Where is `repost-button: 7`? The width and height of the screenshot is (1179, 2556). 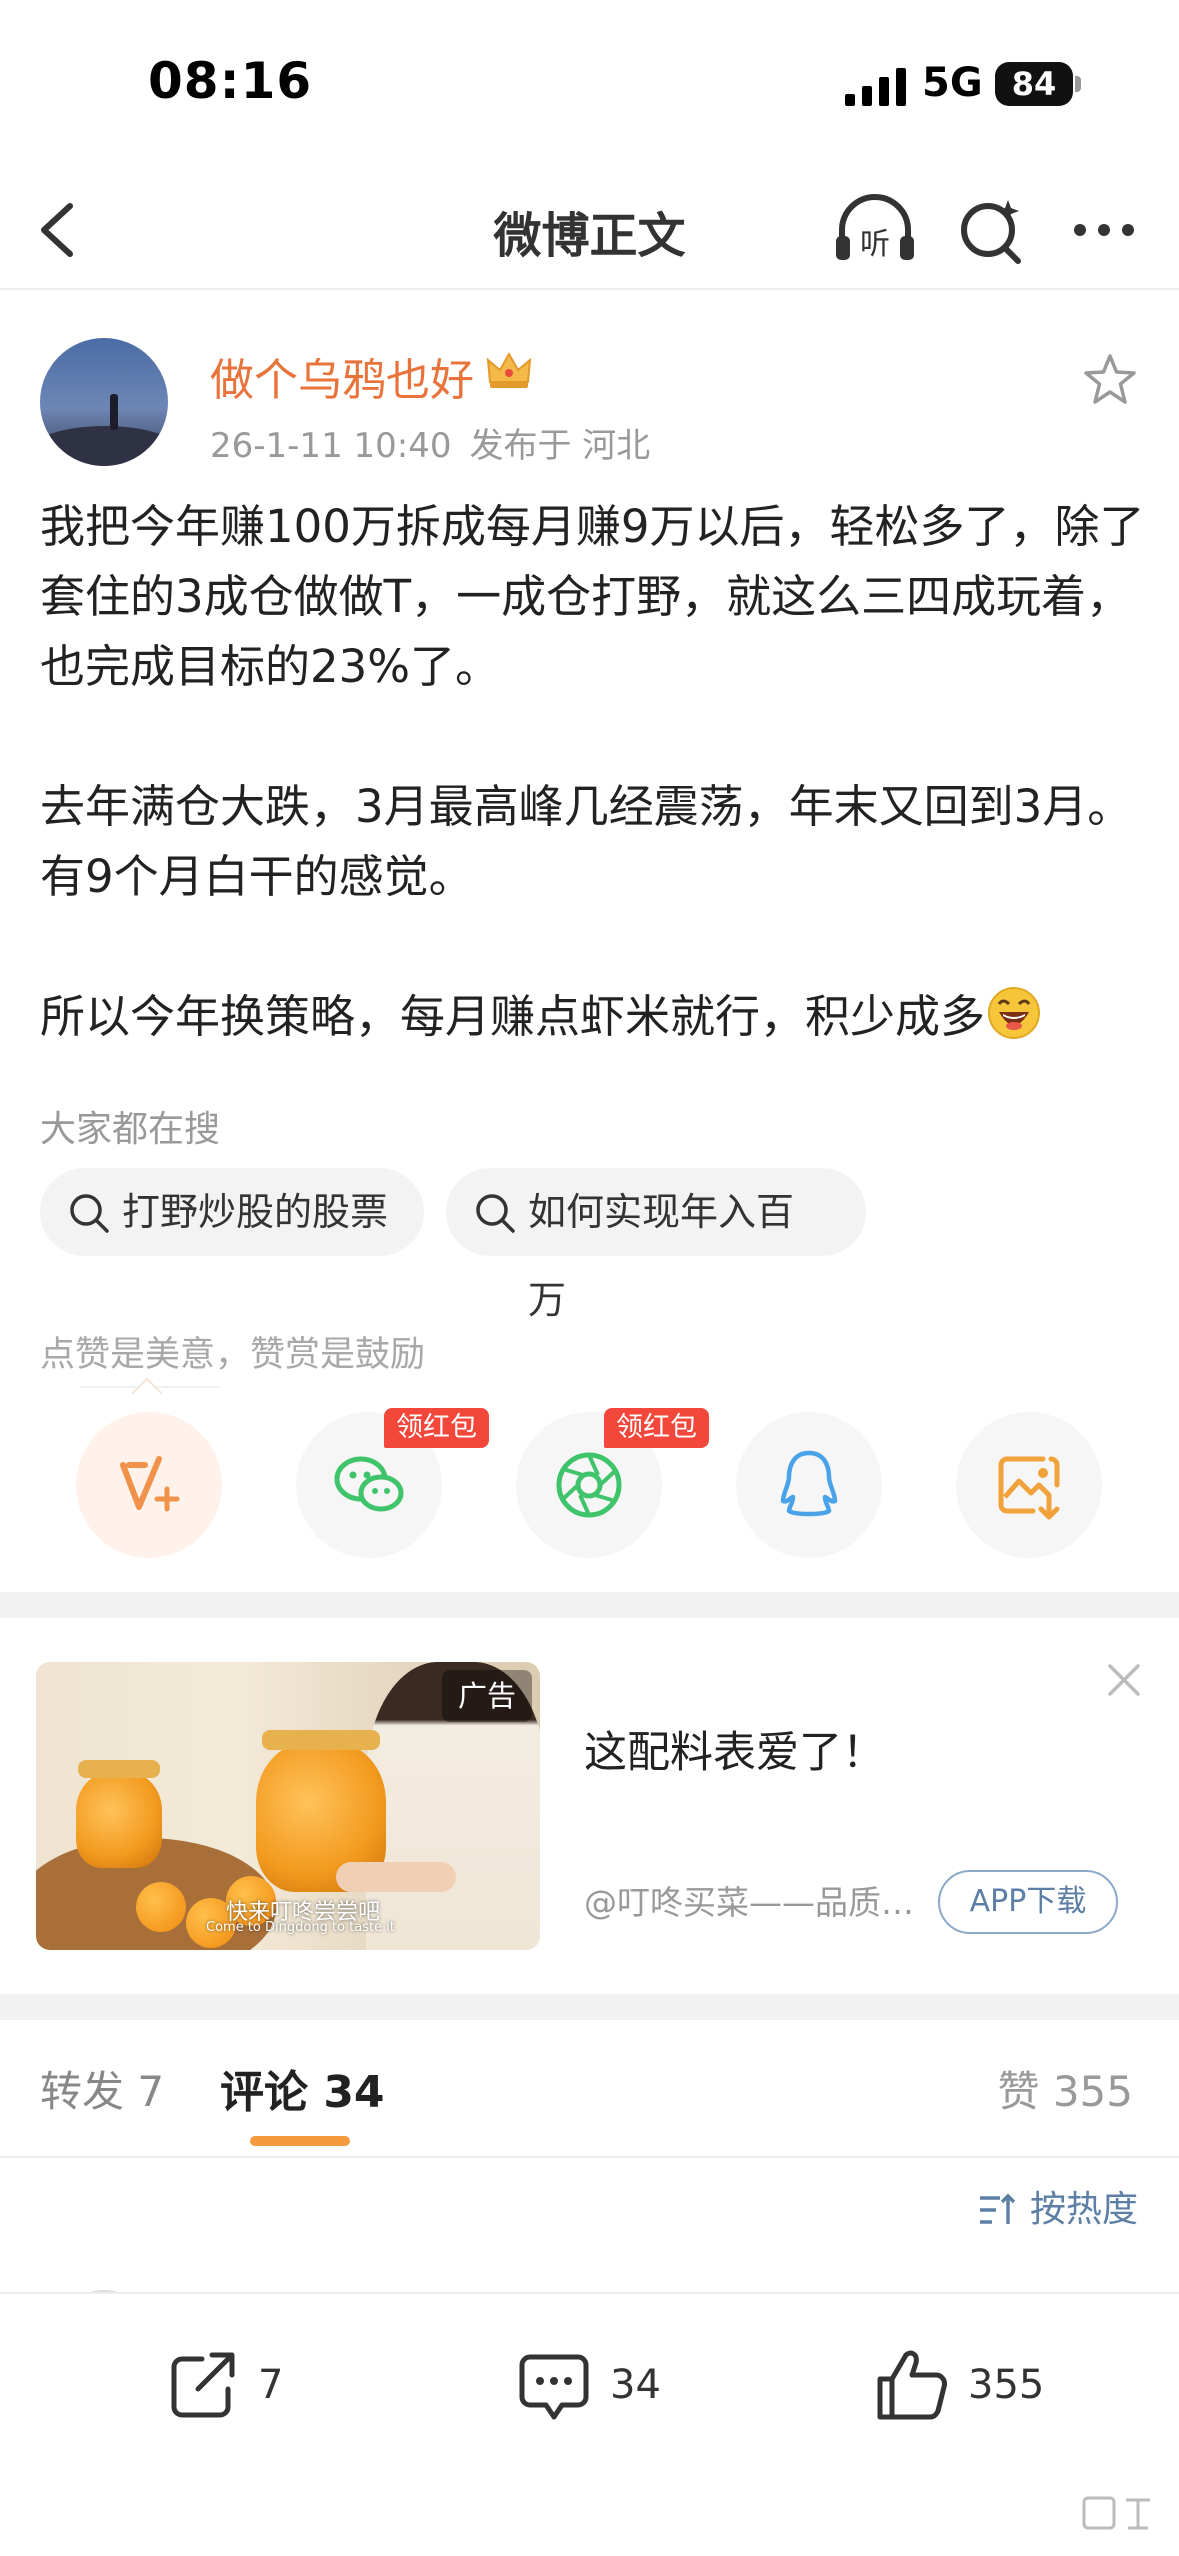
repost-button: 7 is located at coordinates (222, 2385).